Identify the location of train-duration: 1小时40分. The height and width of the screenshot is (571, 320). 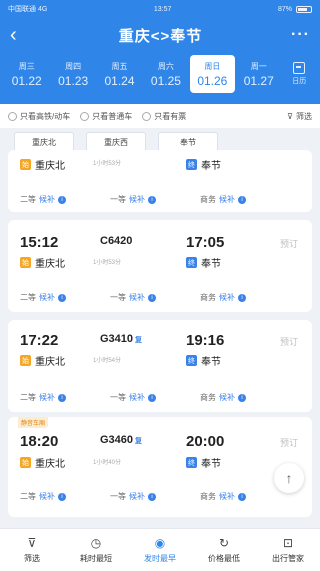
(107, 463).